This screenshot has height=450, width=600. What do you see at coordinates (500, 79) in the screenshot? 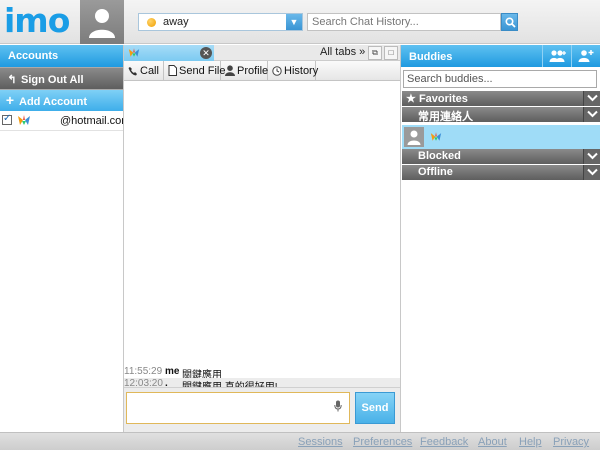
I see `buddy-search-input` at bounding box center [500, 79].